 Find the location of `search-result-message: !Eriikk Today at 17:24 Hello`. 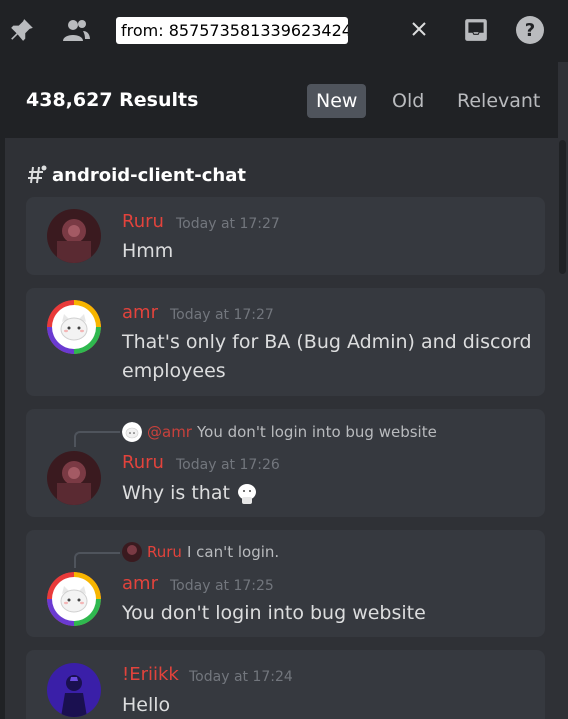

search-result-message: !Eriikk Today at 17:24 Hello is located at coordinates (285, 684).